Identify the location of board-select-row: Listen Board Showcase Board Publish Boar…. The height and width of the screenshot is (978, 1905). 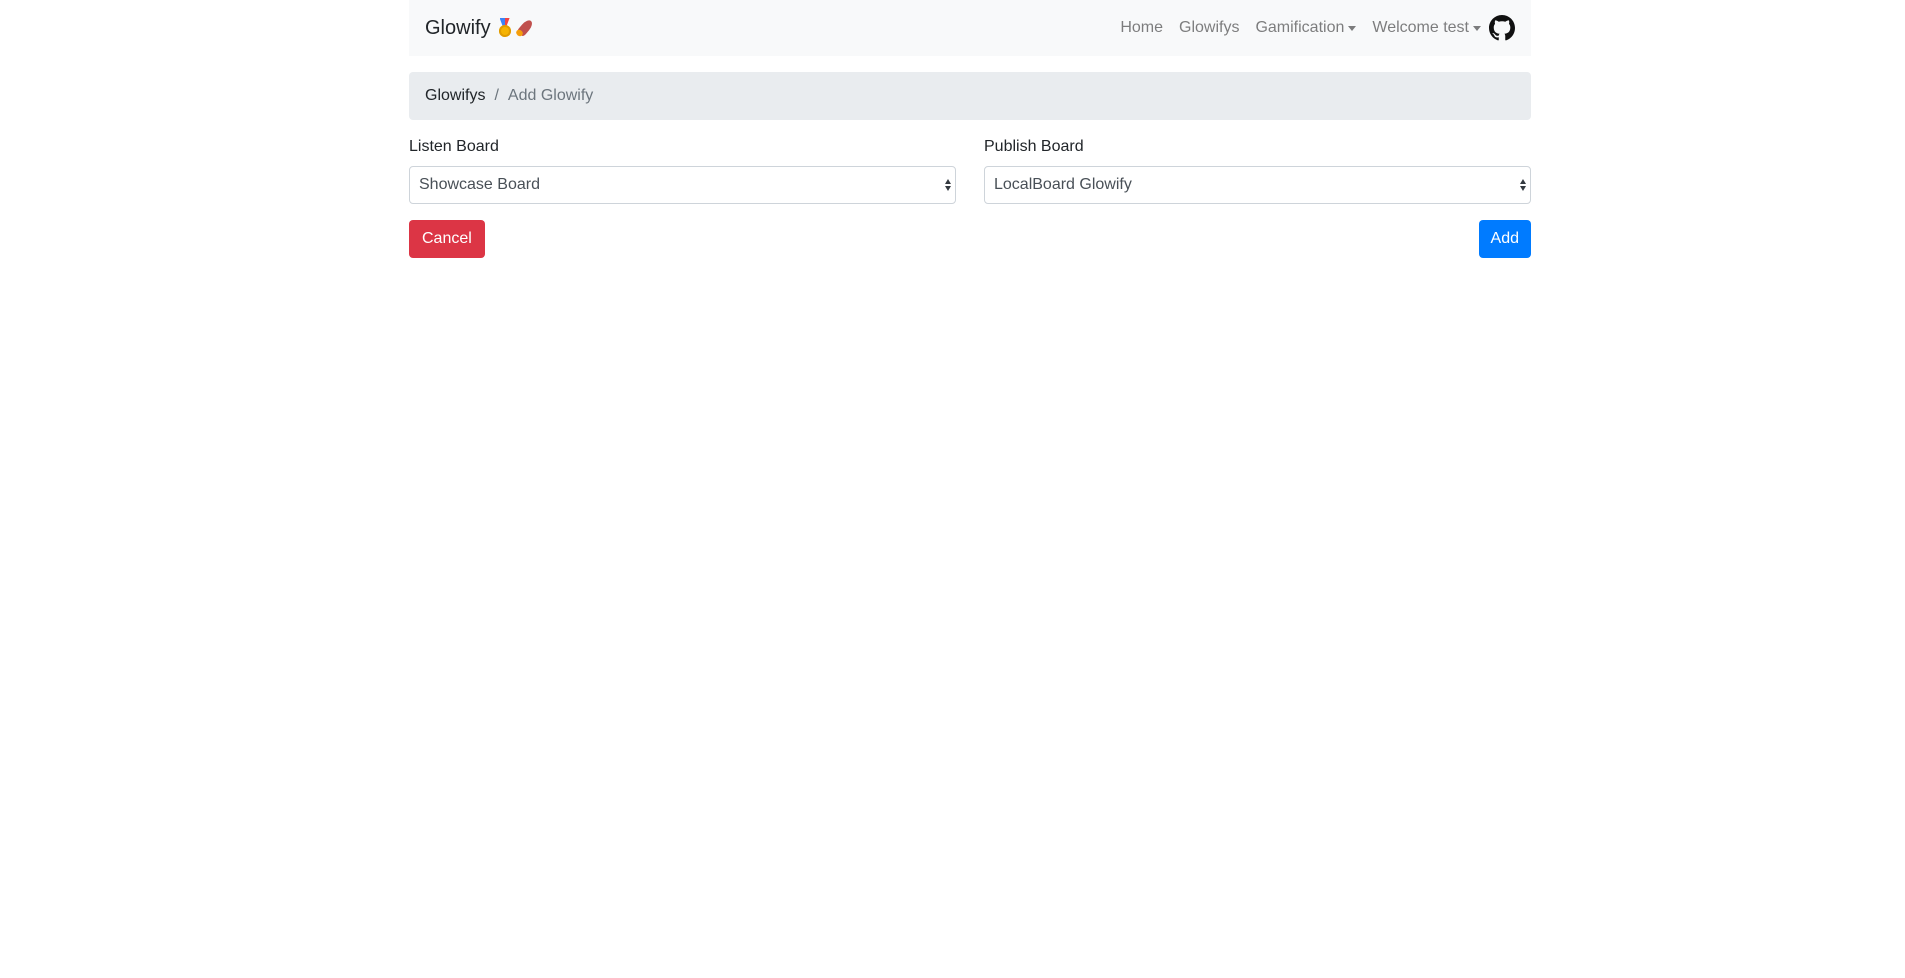
(970, 171).